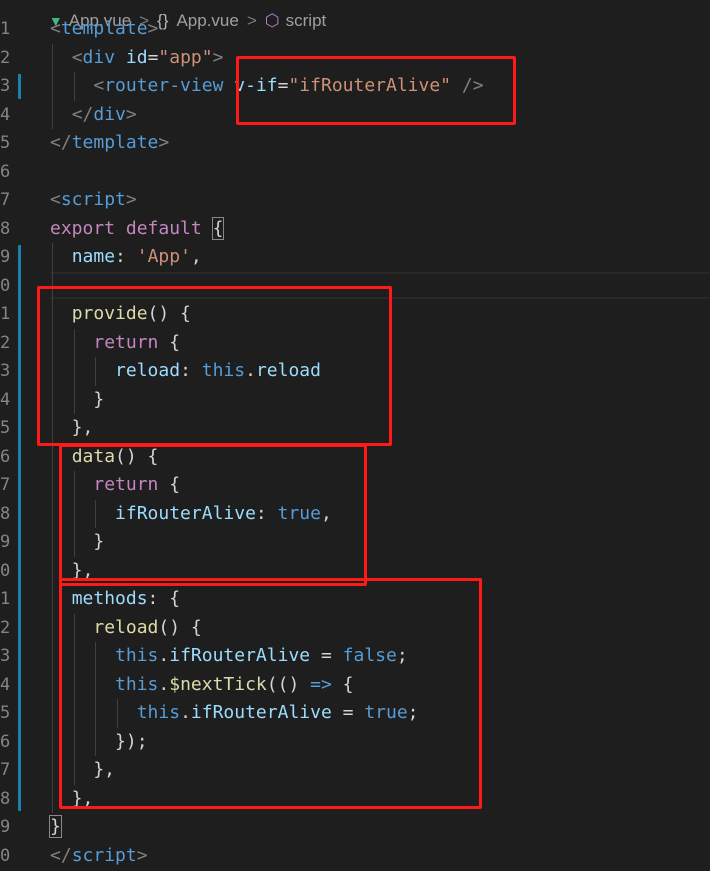  Describe the element at coordinates (83, 228) in the screenshot. I see `code-token: export` at that location.